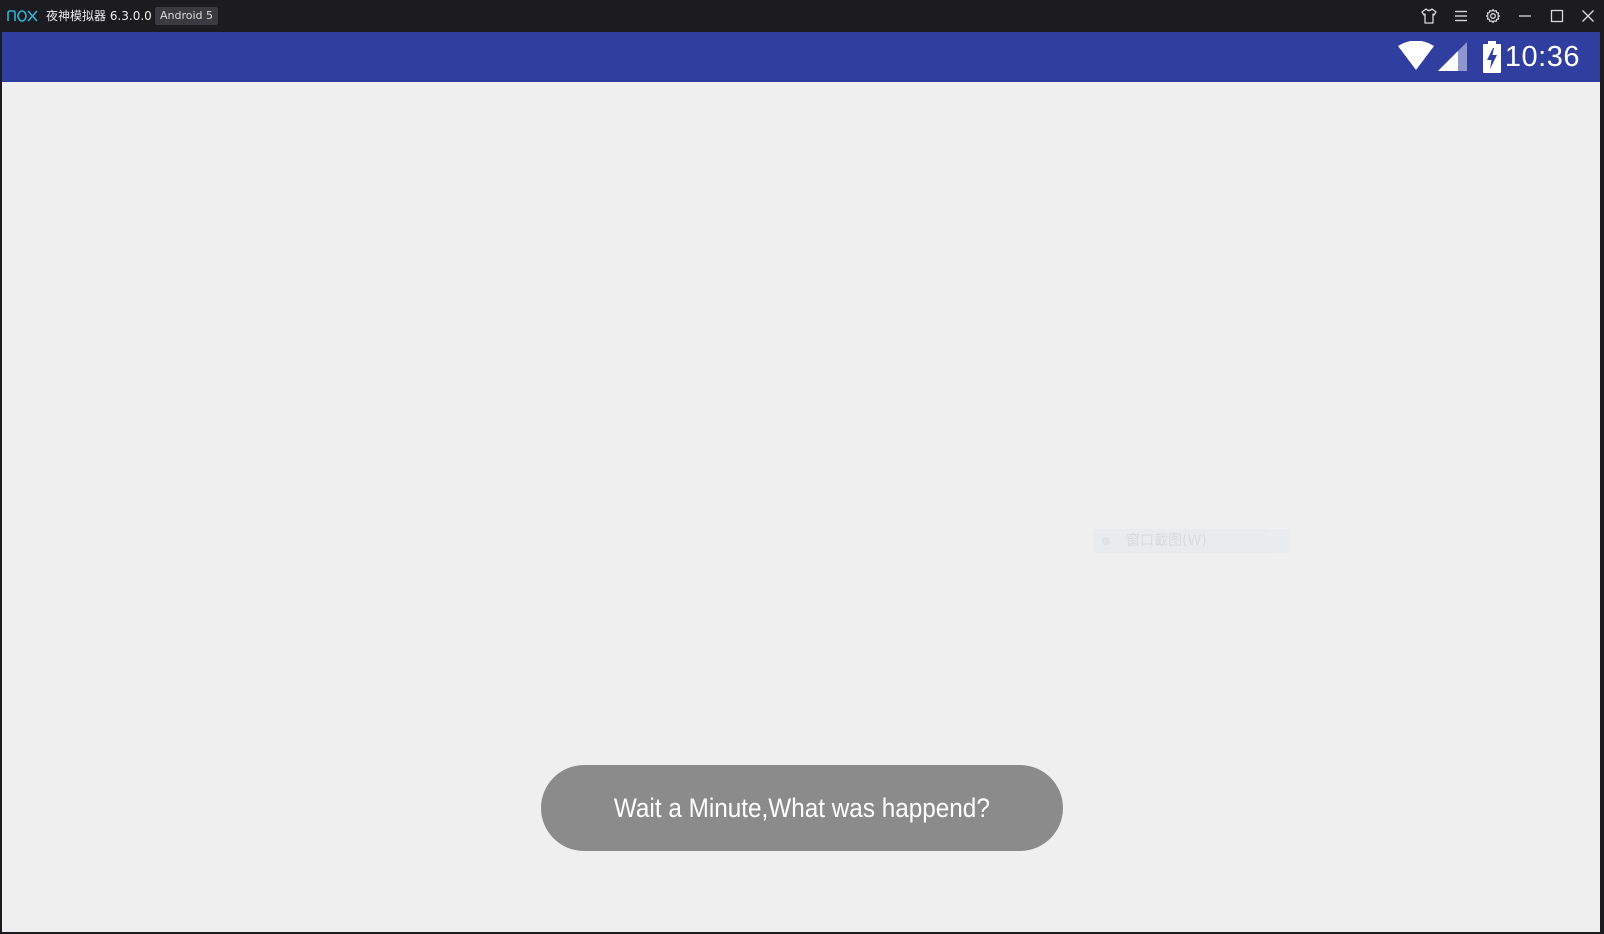 The width and height of the screenshot is (1604, 934). Describe the element at coordinates (187, 16) in the screenshot. I see `android-version-badge: Android 5` at that location.